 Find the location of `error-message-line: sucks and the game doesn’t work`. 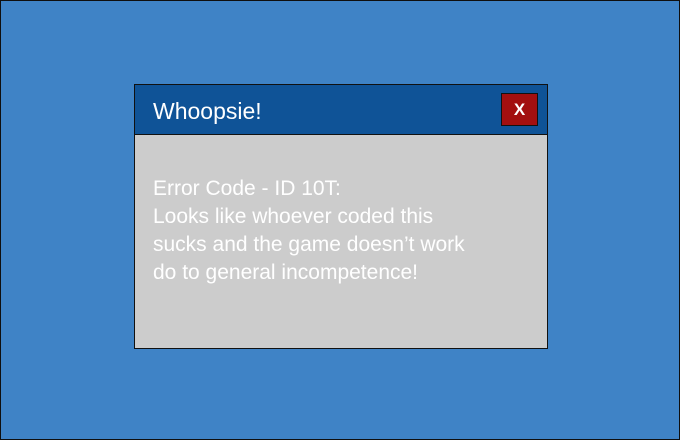

error-message-line: sucks and the game doesn’t work is located at coordinates (309, 244).